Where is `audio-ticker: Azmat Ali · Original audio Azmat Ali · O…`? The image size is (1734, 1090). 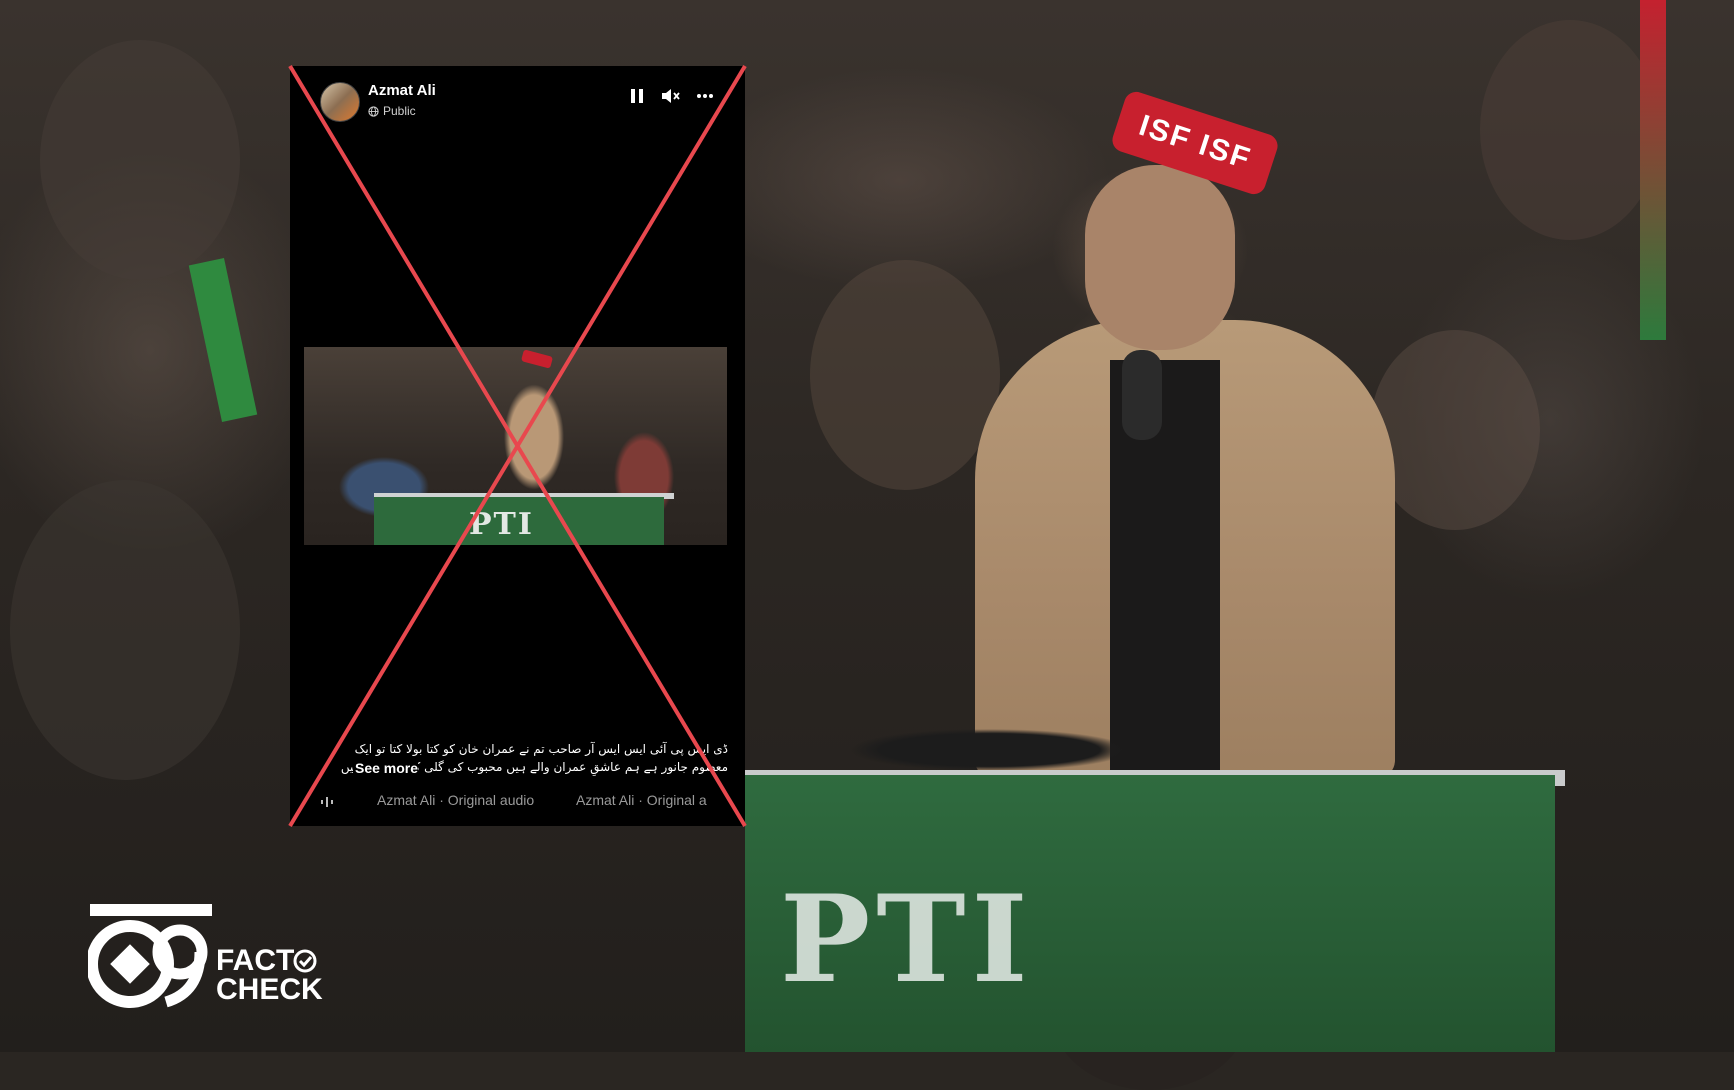 audio-ticker: Azmat Ali · Original audio Azmat Ali · O… is located at coordinates (517, 803).